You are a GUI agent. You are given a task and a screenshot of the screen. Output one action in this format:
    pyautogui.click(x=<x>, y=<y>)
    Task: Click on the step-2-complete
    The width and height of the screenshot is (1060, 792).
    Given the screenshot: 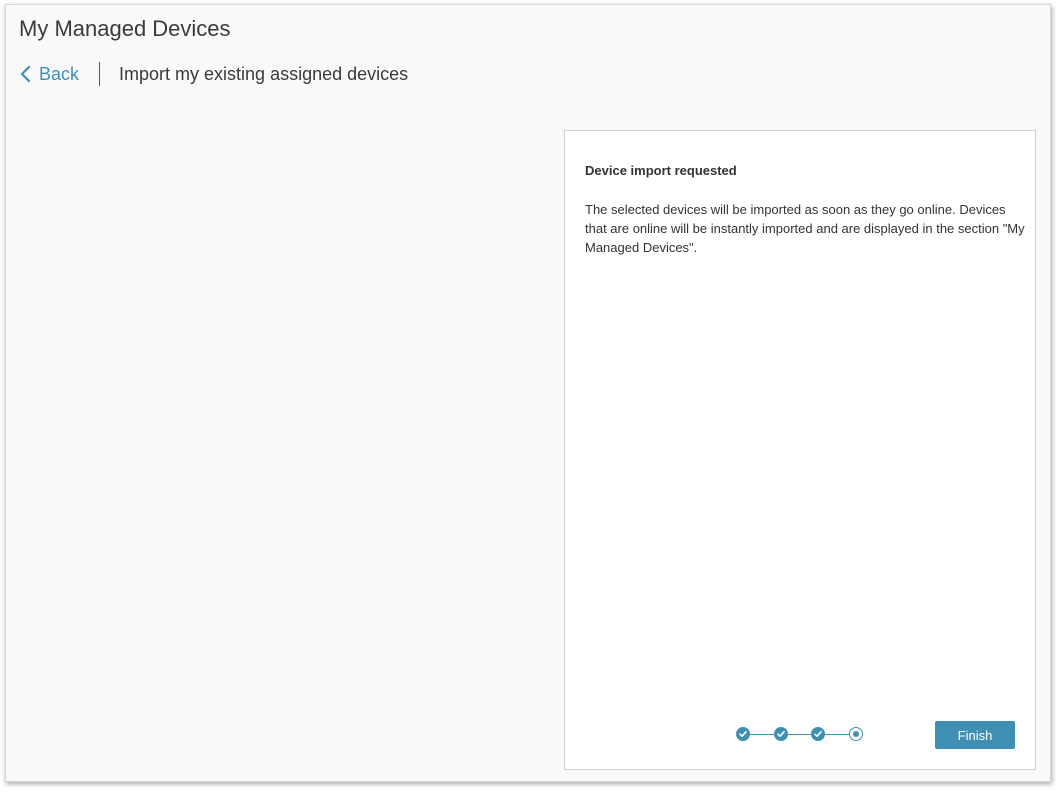 What is the action you would take?
    pyautogui.click(x=781, y=734)
    